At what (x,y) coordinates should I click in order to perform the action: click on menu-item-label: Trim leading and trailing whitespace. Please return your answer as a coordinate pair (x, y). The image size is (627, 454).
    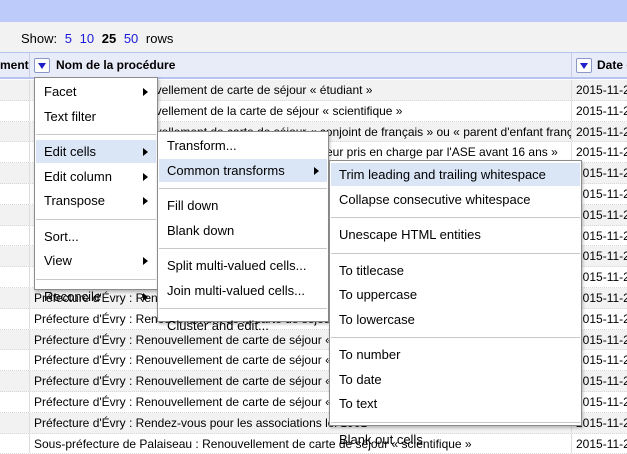
    Looking at the image, I should click on (442, 174).